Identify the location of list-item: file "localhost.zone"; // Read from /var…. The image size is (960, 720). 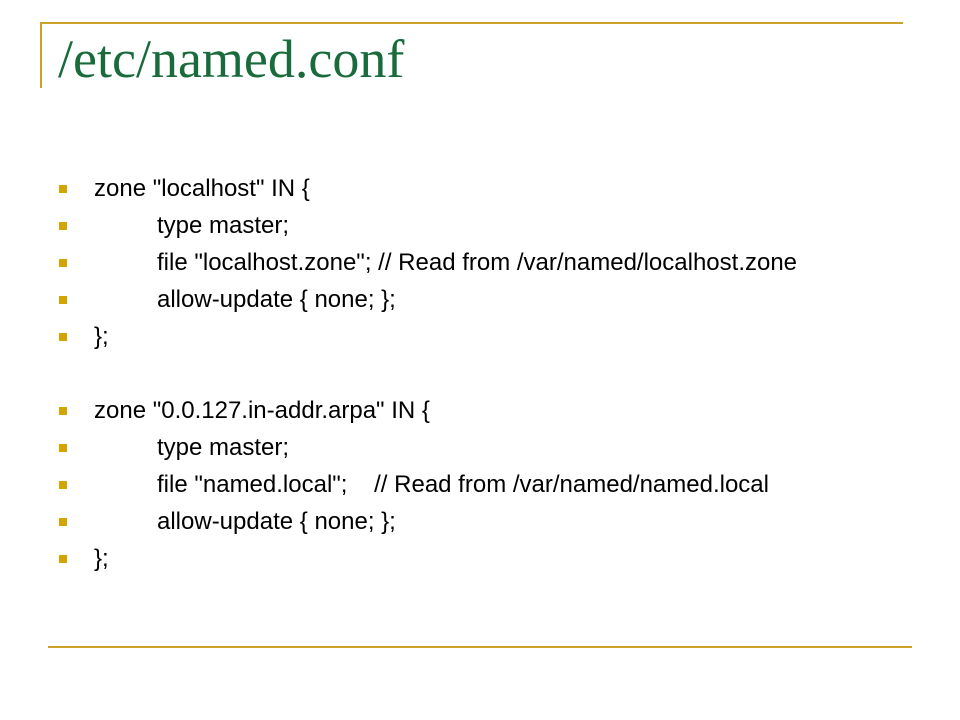
(465, 262).